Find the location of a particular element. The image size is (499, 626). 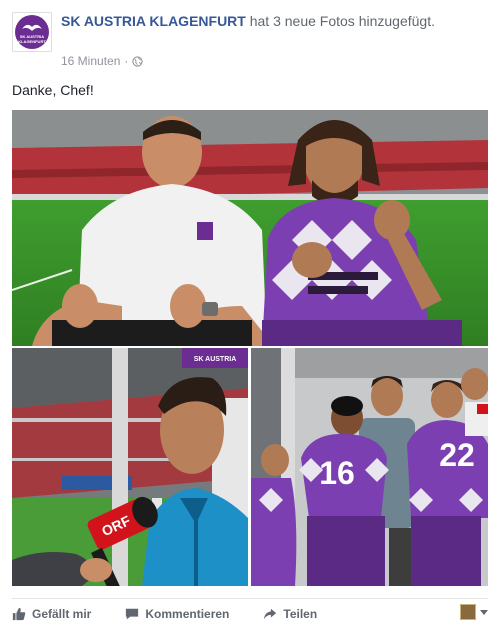

post-message: Danke, Chef! is located at coordinates (53, 90).